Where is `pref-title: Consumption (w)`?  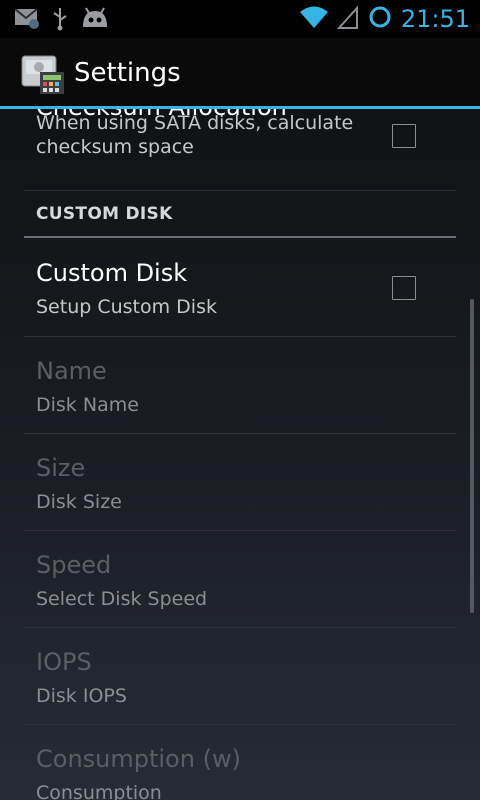
pref-title: Consumption (w) is located at coordinates (138, 759).